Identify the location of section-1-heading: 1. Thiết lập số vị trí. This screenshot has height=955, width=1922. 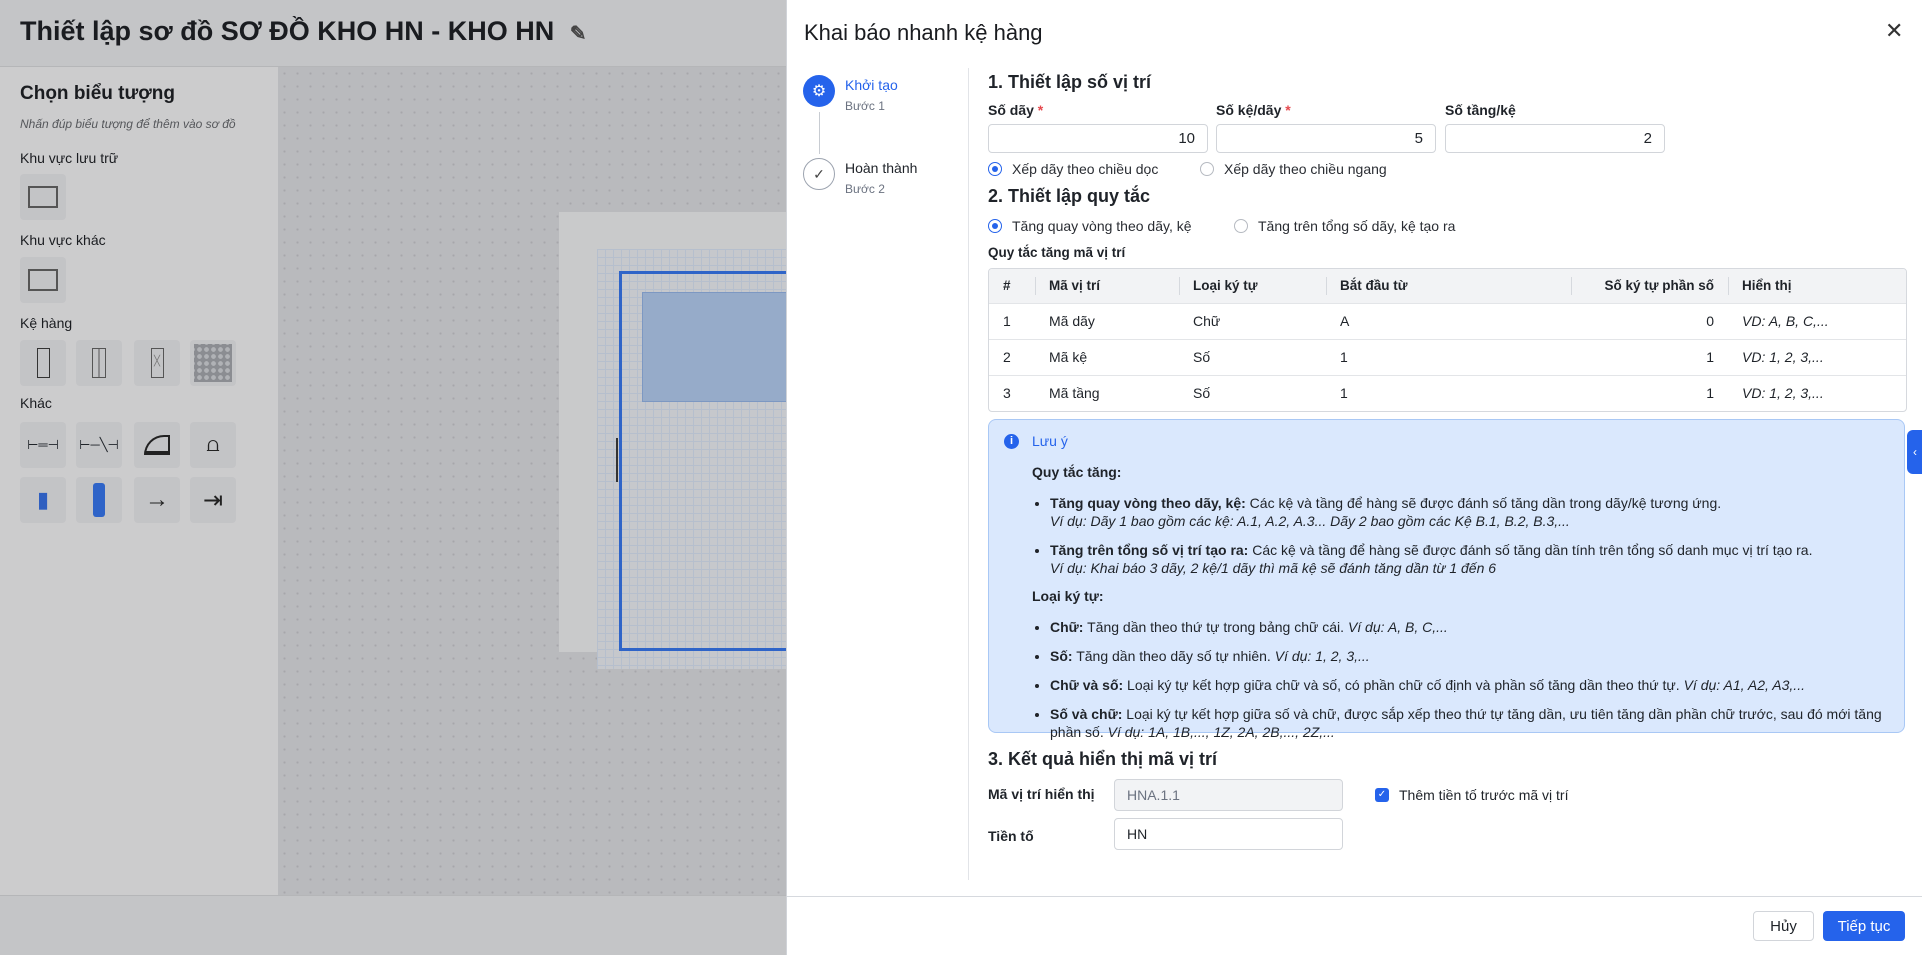
(1070, 82).